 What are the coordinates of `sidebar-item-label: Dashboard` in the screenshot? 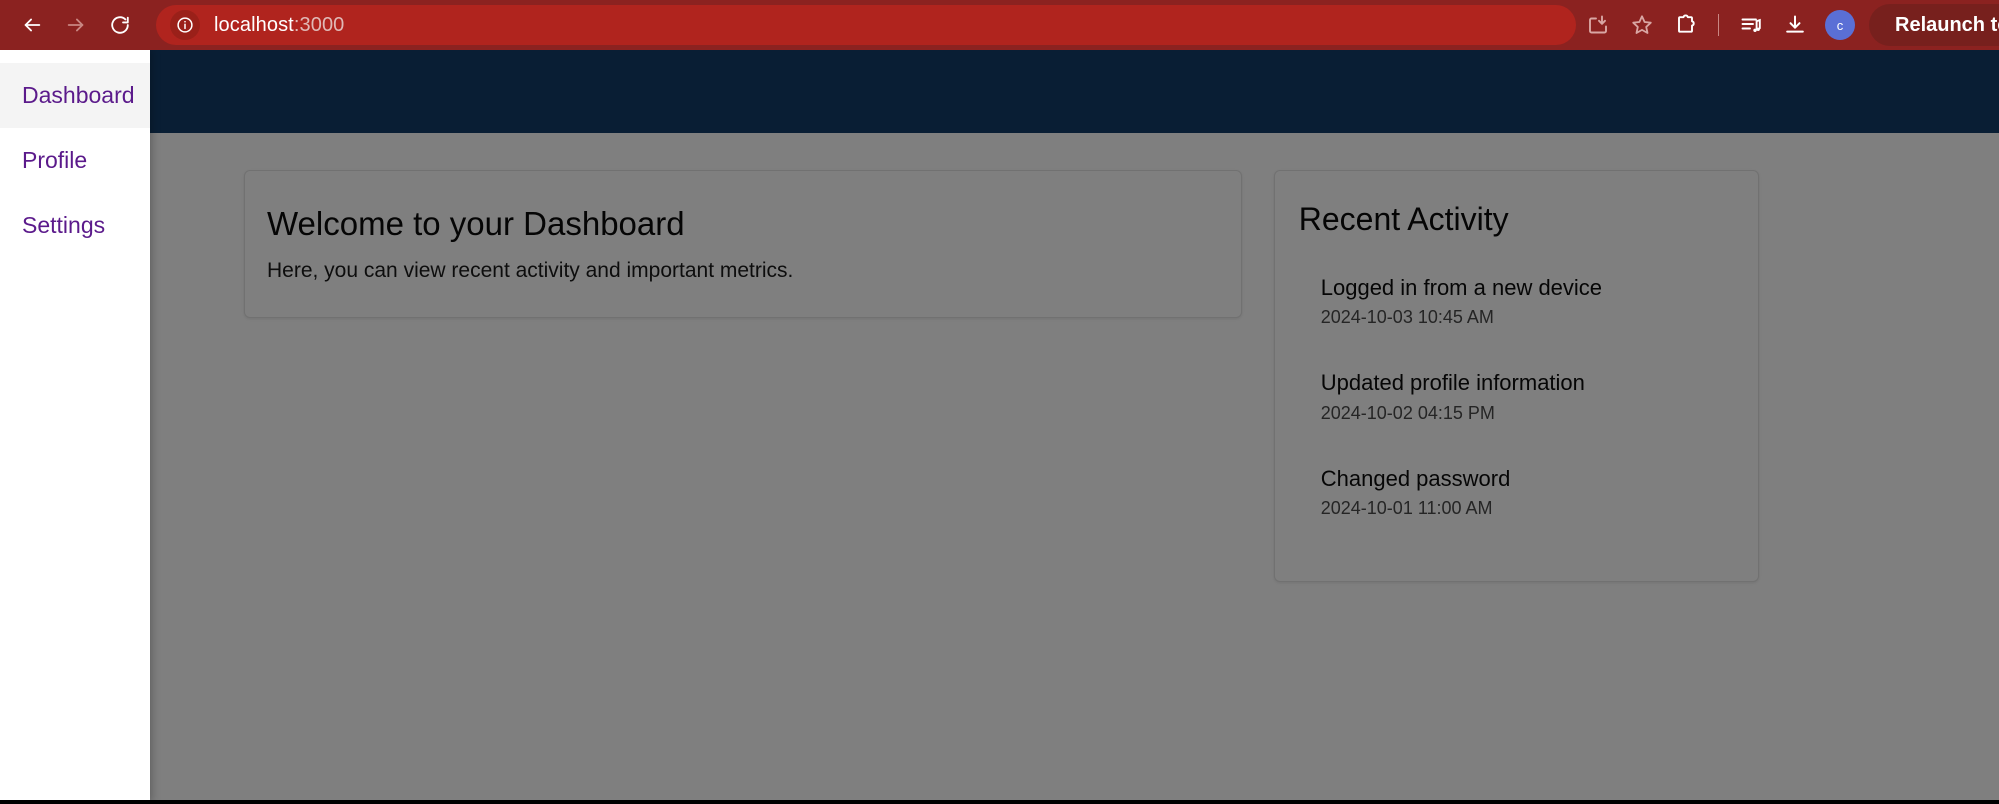 It's located at (78, 95).